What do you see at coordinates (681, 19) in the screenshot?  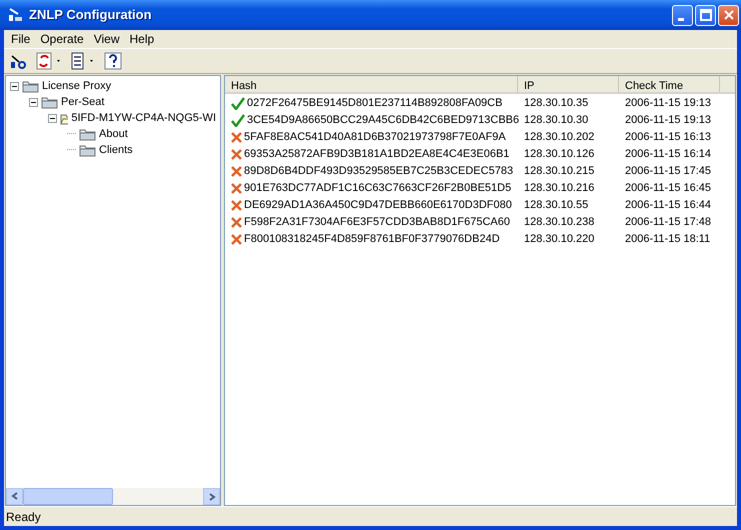 I see `minimize-icon` at bounding box center [681, 19].